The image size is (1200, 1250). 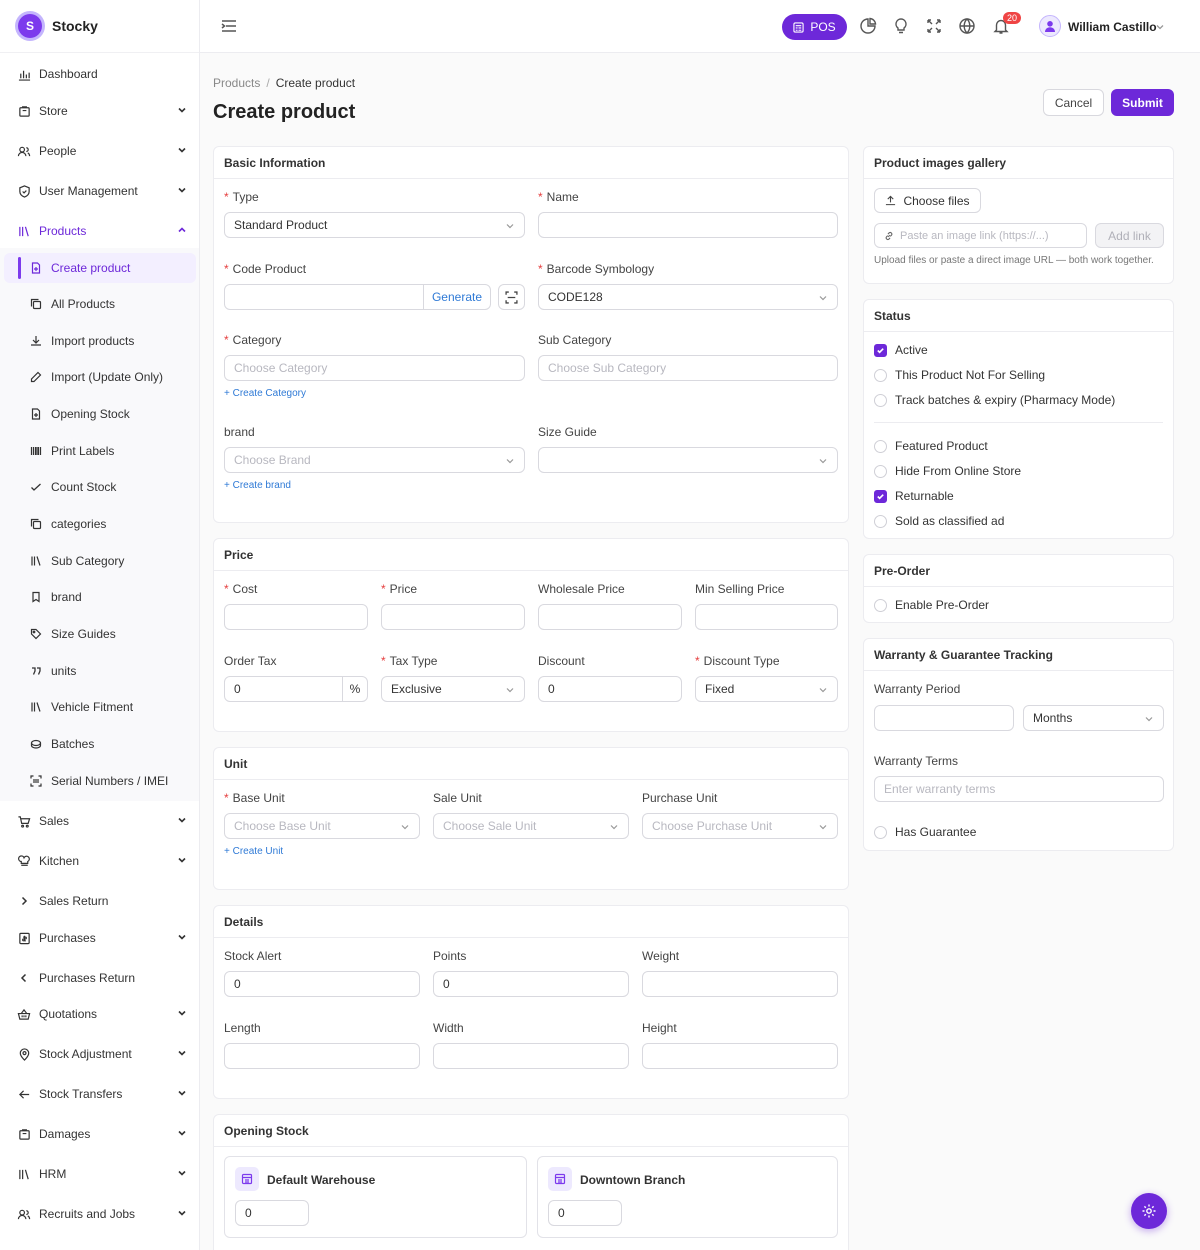 What do you see at coordinates (453, 617) in the screenshot?
I see `price-input` at bounding box center [453, 617].